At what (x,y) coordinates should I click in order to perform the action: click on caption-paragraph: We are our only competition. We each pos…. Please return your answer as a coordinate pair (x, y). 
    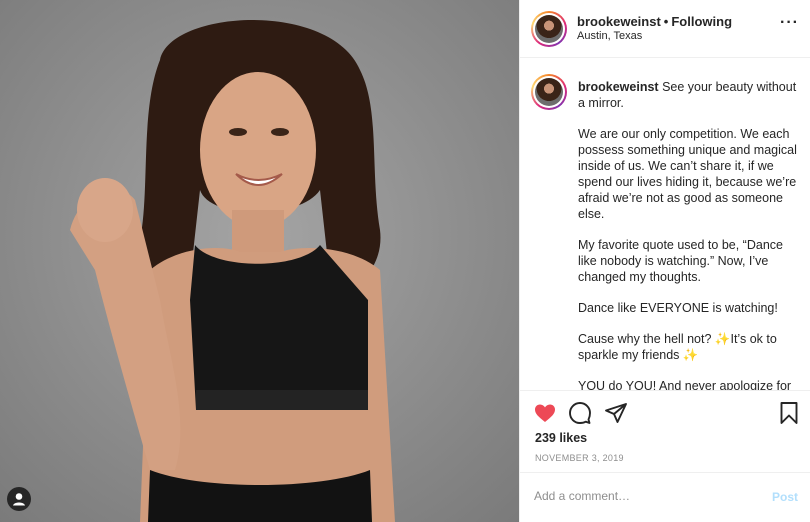
    Looking at the image, I should click on (687, 174).